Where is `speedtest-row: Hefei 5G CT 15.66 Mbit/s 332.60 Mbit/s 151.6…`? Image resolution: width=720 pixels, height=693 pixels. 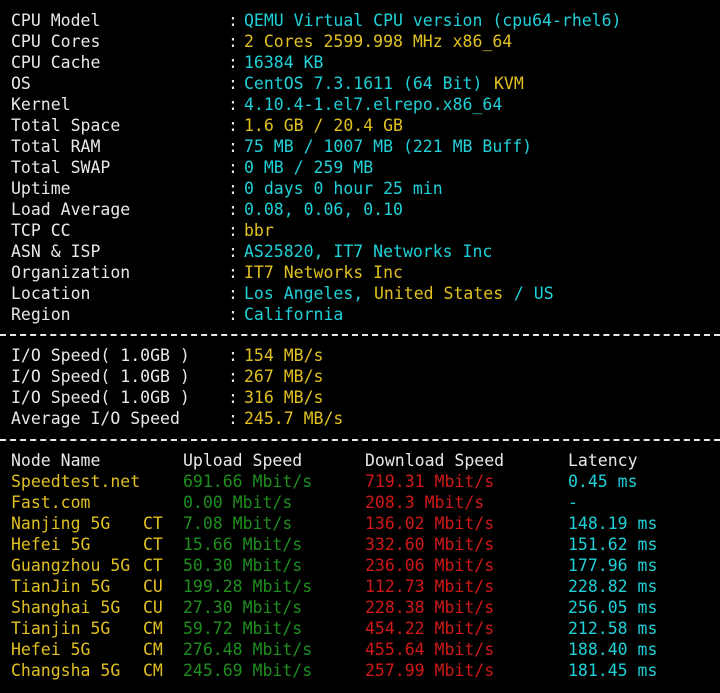 speedtest-row: Hefei 5G CT 15.66 Mbit/s 332.60 Mbit/s 151.6… is located at coordinates (360, 544).